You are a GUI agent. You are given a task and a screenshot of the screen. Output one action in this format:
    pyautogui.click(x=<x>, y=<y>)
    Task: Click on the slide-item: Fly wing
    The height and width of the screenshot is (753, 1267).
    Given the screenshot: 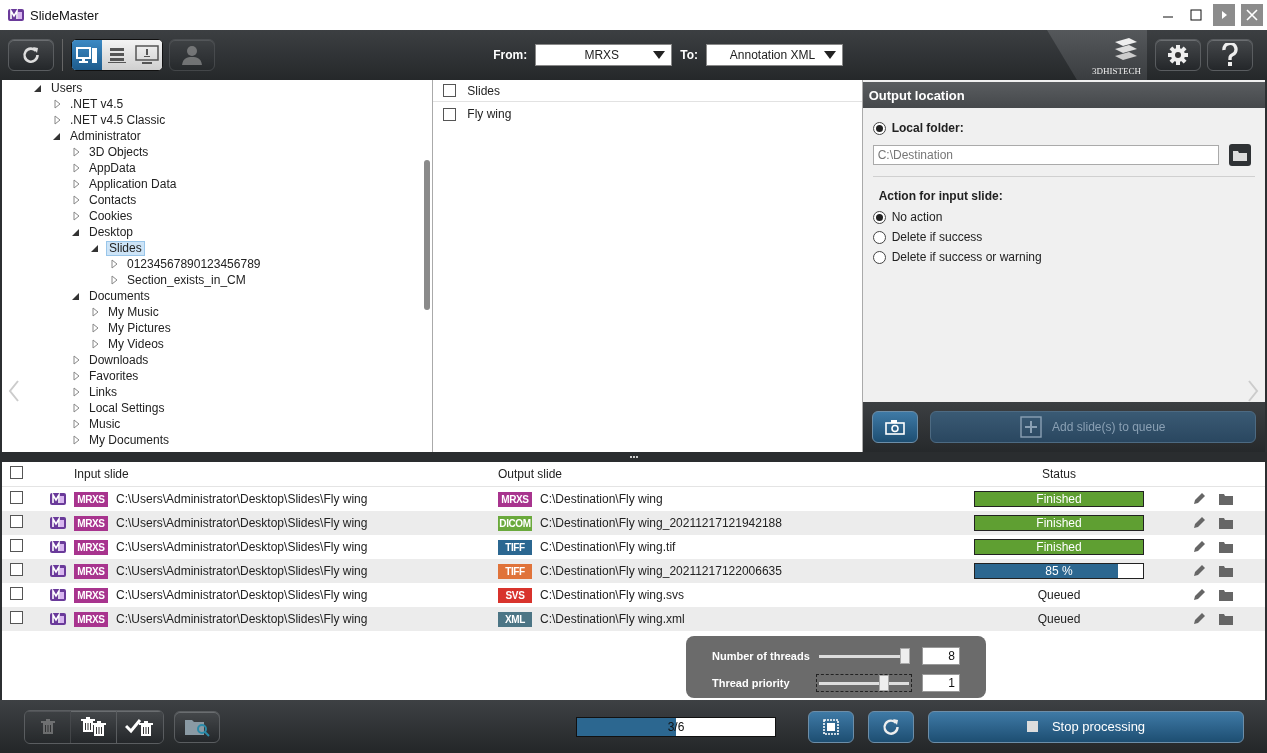 What is the action you would take?
    pyautogui.click(x=489, y=114)
    